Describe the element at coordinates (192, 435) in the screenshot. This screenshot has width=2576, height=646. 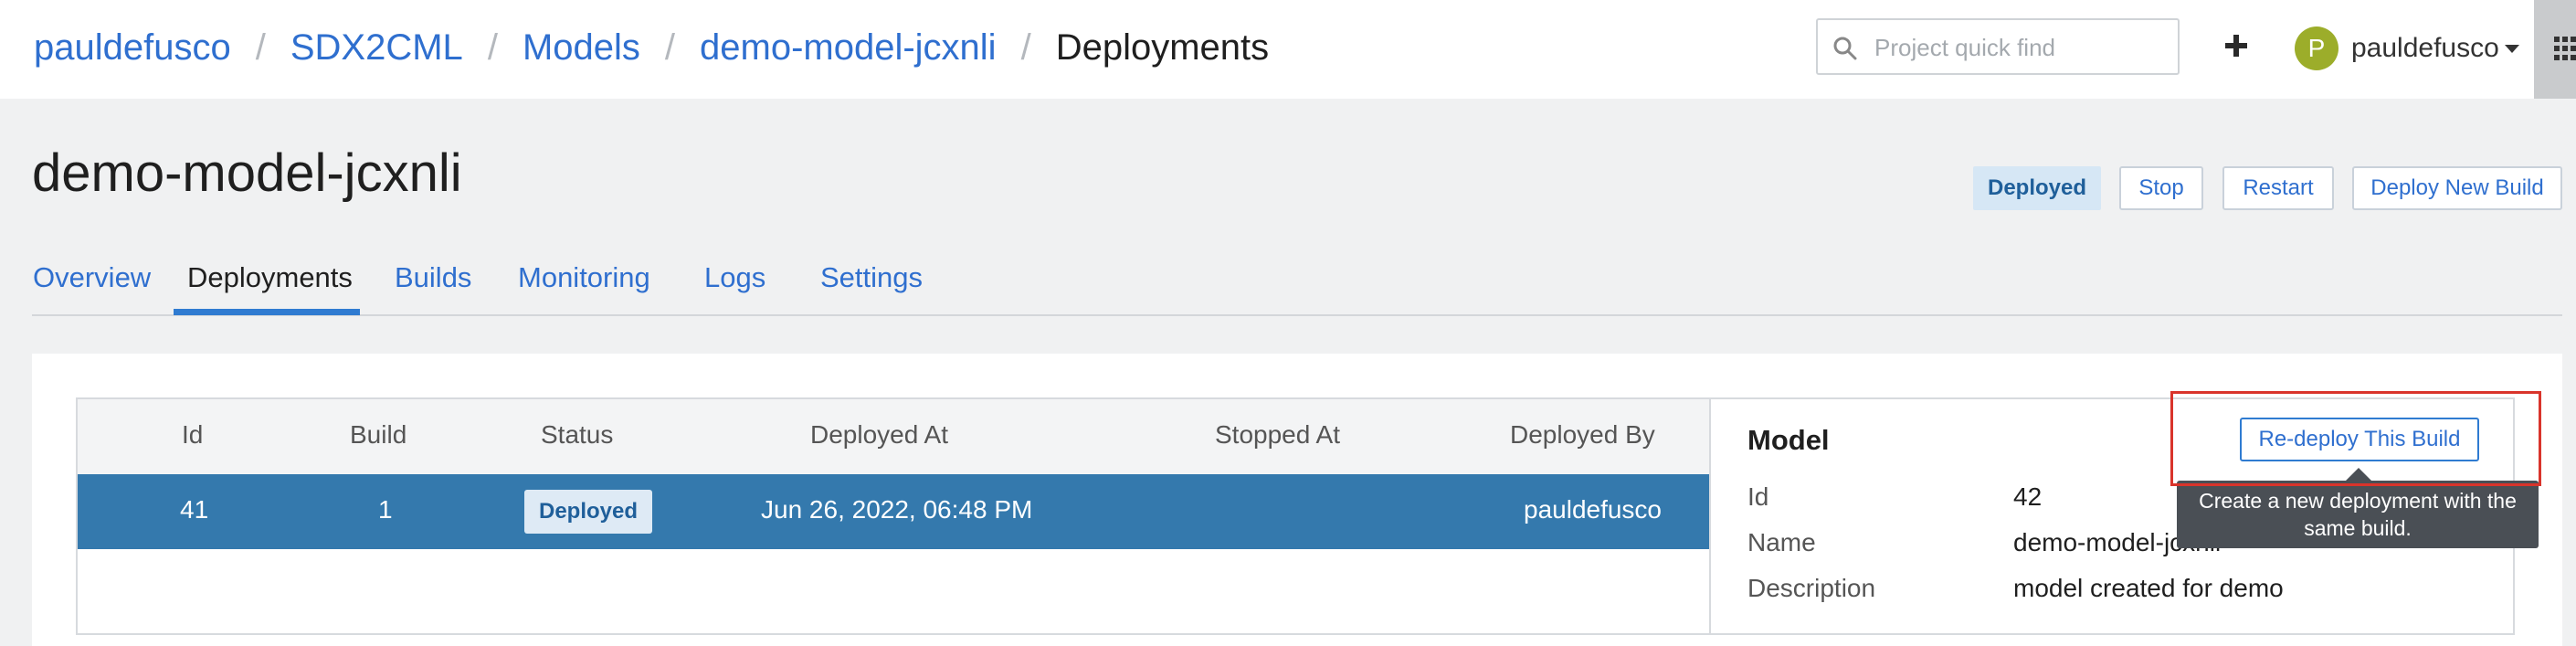
I see `column-header-id: Id` at that location.